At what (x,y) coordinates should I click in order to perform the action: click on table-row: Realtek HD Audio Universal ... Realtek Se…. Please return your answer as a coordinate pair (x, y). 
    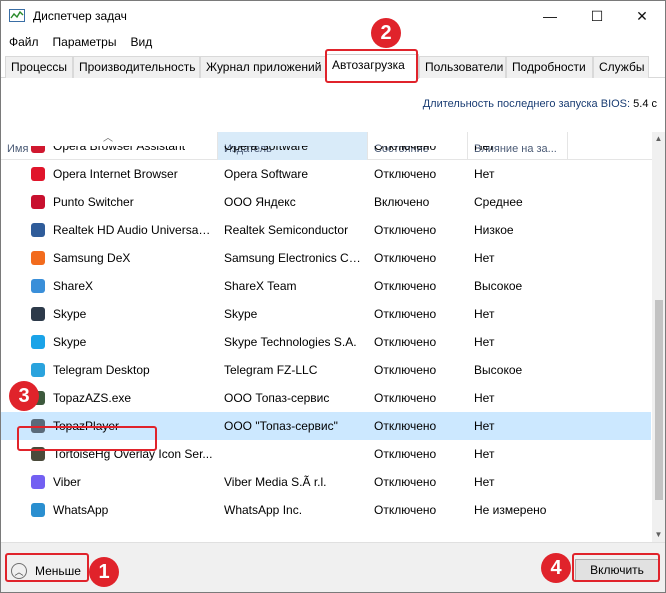
    Looking at the image, I should click on (326, 230).